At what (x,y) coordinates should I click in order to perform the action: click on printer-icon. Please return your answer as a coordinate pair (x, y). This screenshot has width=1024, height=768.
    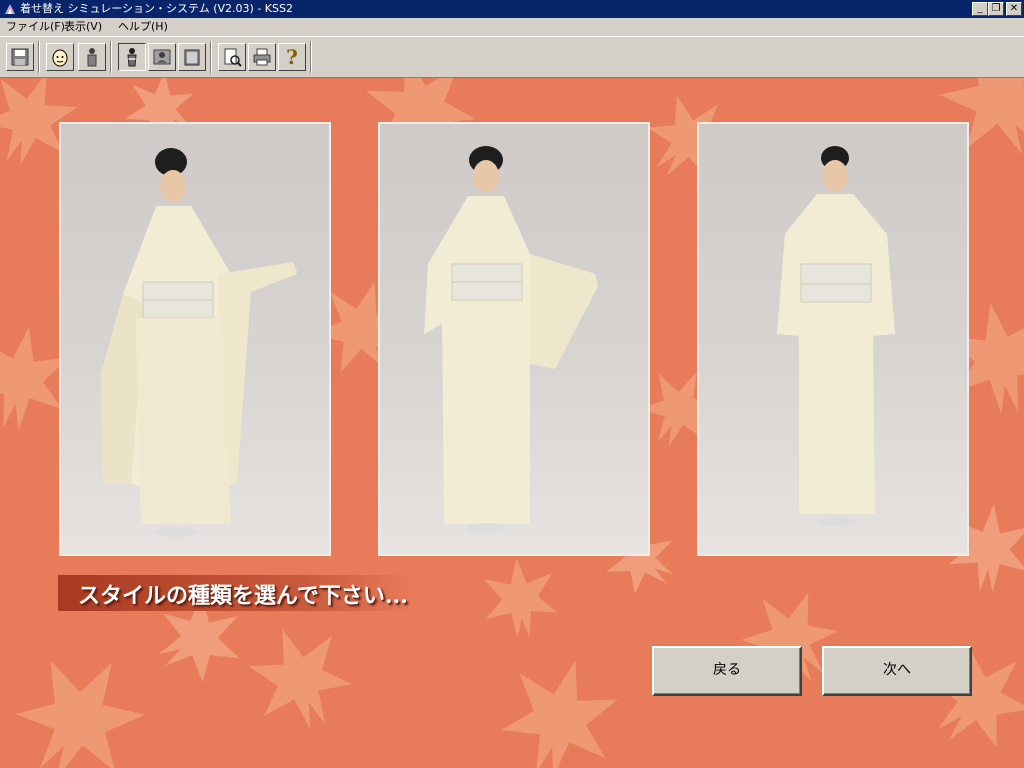
    Looking at the image, I should click on (262, 57).